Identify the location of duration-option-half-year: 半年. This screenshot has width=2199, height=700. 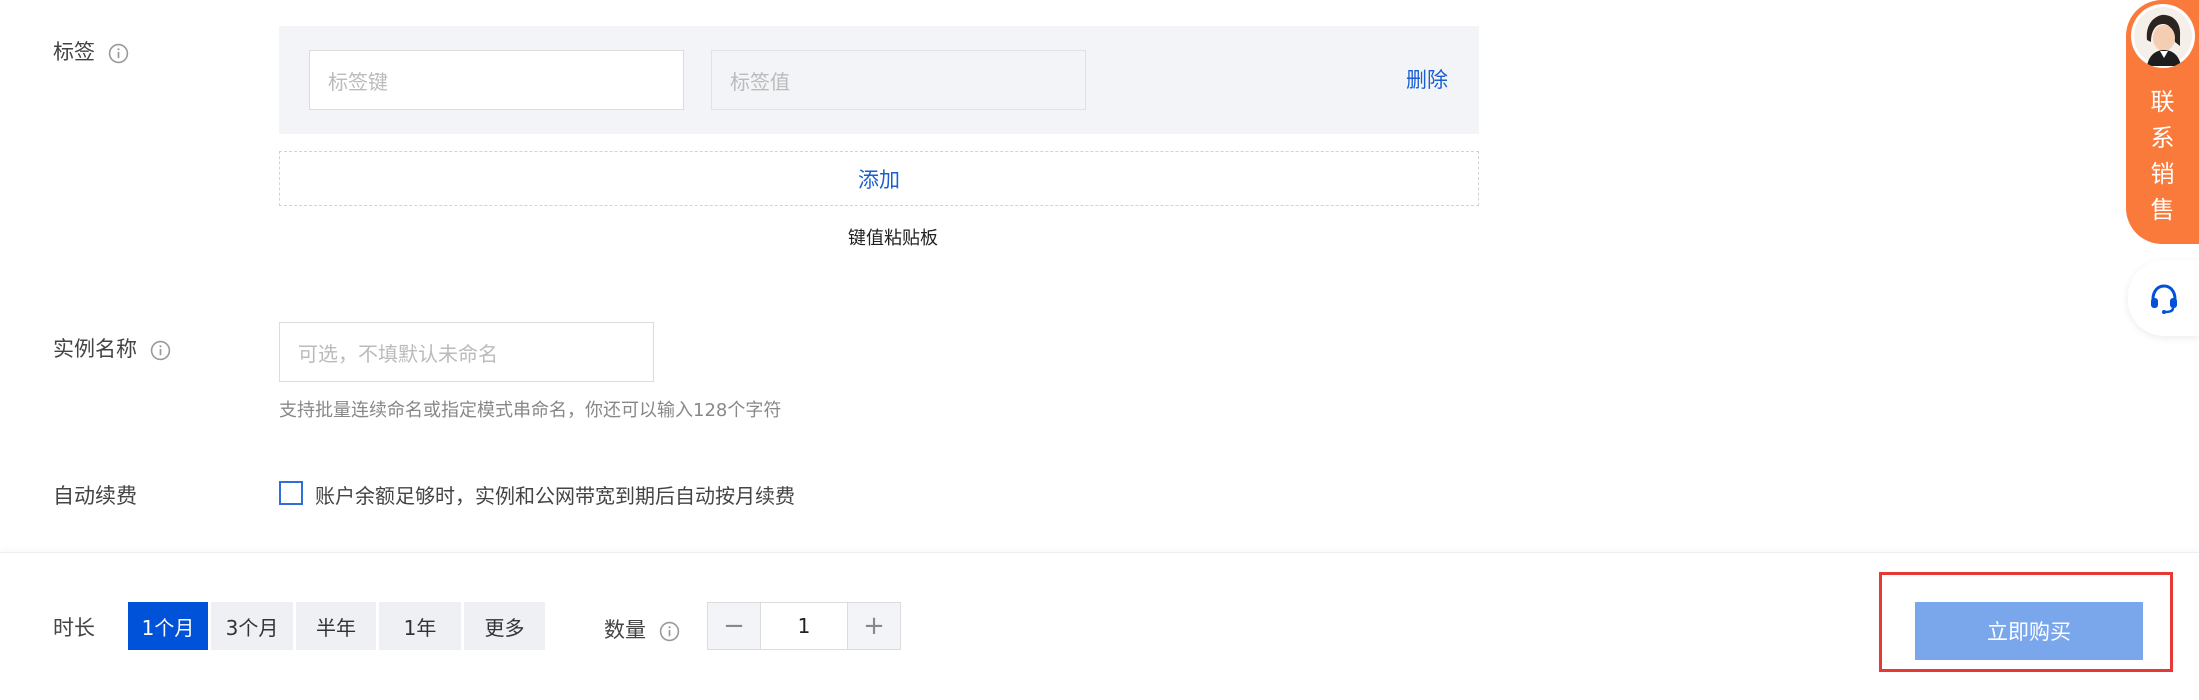
(336, 626).